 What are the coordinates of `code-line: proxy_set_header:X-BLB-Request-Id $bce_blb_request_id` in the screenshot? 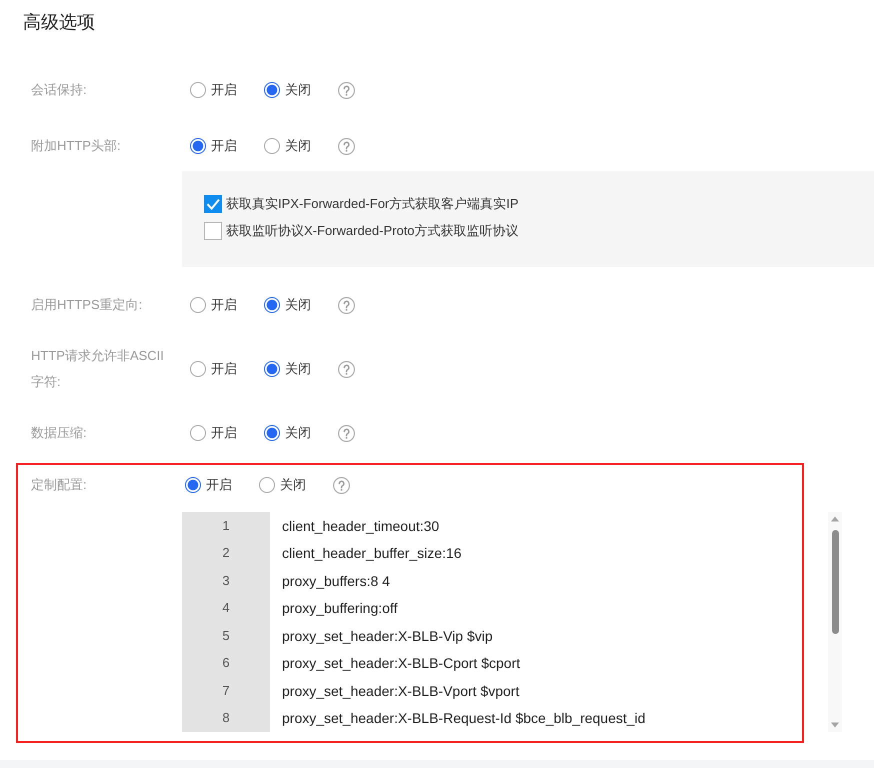 It's located at (464, 718).